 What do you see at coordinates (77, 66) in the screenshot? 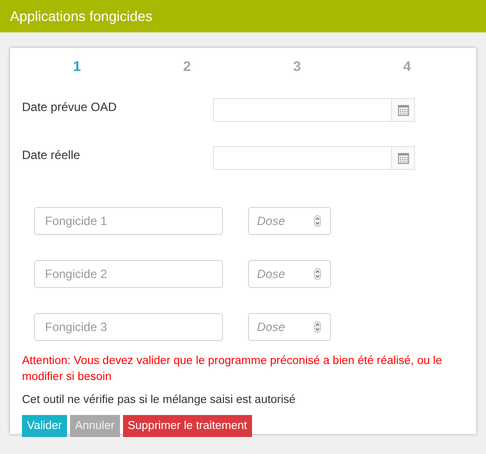
I see `step-tab: 1` at bounding box center [77, 66].